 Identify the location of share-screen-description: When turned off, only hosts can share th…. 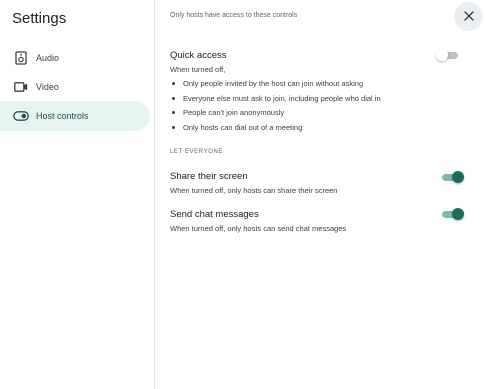
(254, 190).